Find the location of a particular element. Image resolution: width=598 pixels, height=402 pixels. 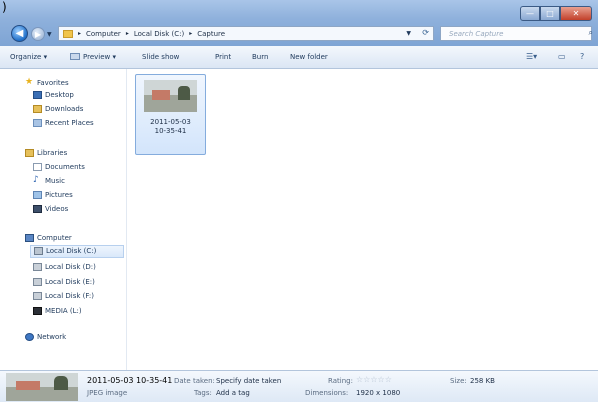

nav-label: Pictures is located at coordinates (59, 195).